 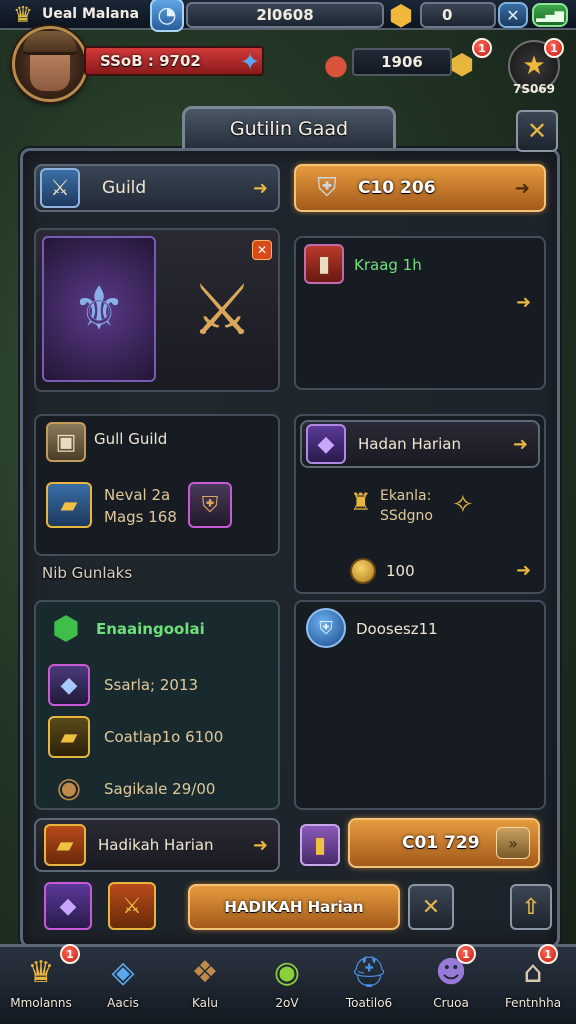 I want to click on blue-shield-icon: ⛨, so click(x=326, y=628).